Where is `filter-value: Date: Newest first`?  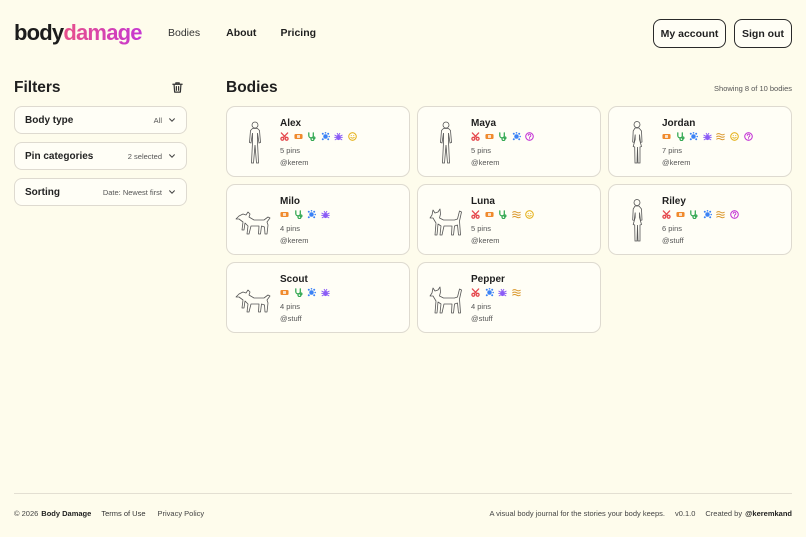
filter-value: Date: Newest first is located at coordinates (132, 192).